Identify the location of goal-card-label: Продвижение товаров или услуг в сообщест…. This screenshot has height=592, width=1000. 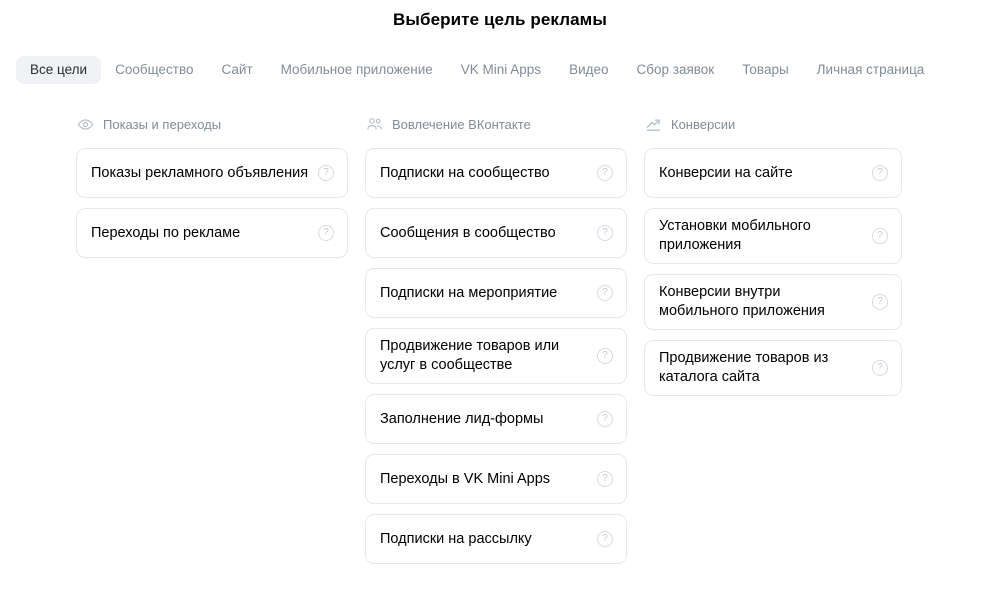
(470, 355).